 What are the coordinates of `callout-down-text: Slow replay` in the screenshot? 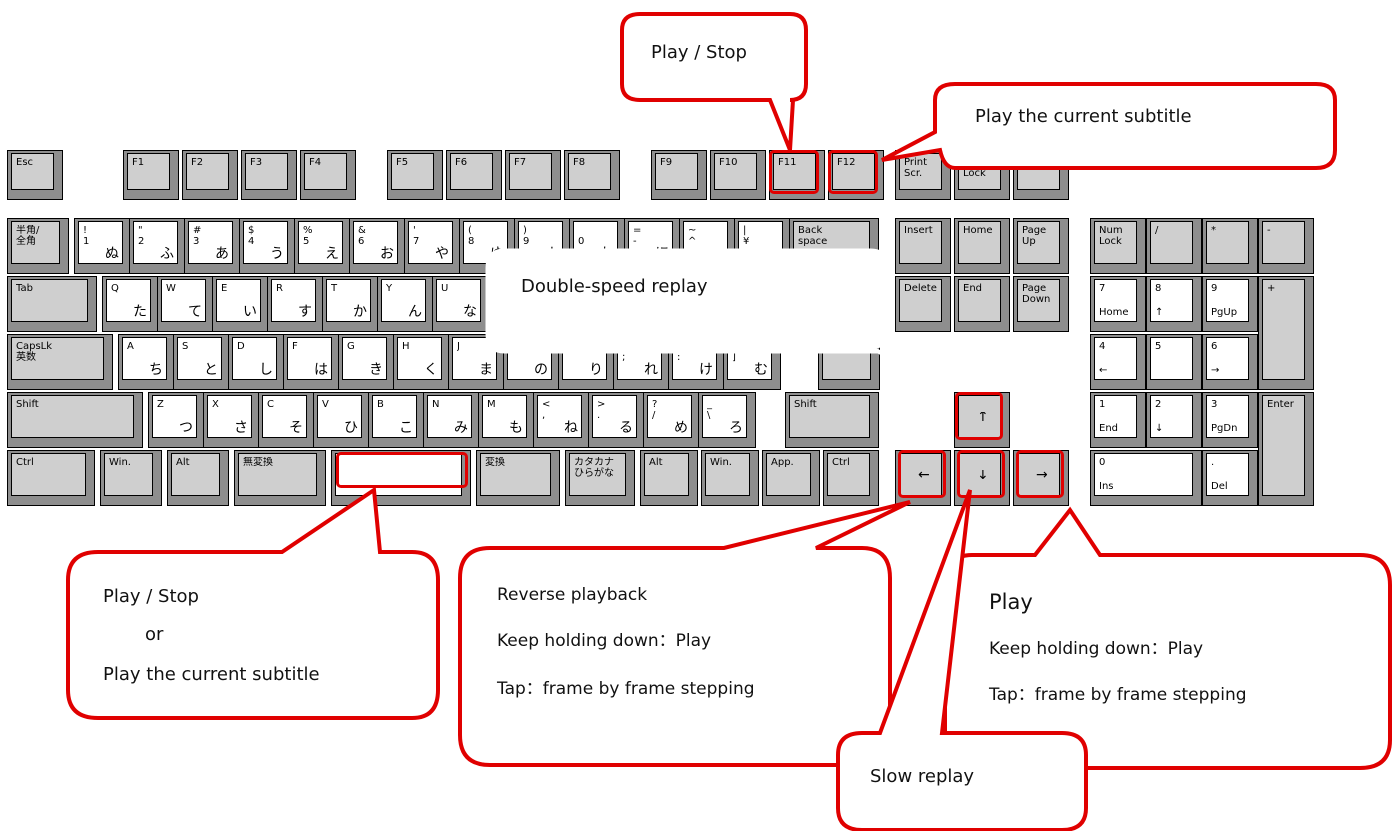 It's located at (922, 776).